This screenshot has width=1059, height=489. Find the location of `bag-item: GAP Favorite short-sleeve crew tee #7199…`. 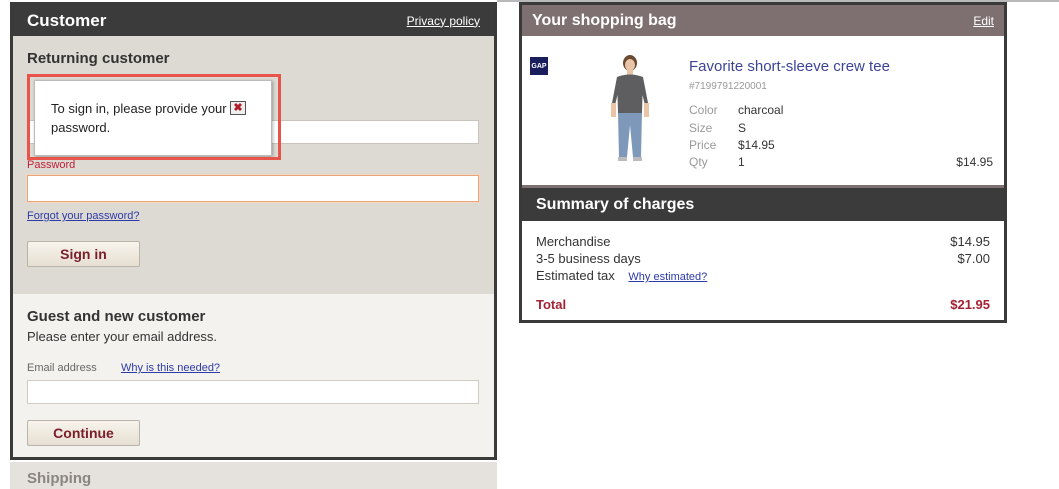

bag-item: GAP Favorite short-sleeve crew tee #7199… is located at coordinates (763, 110).